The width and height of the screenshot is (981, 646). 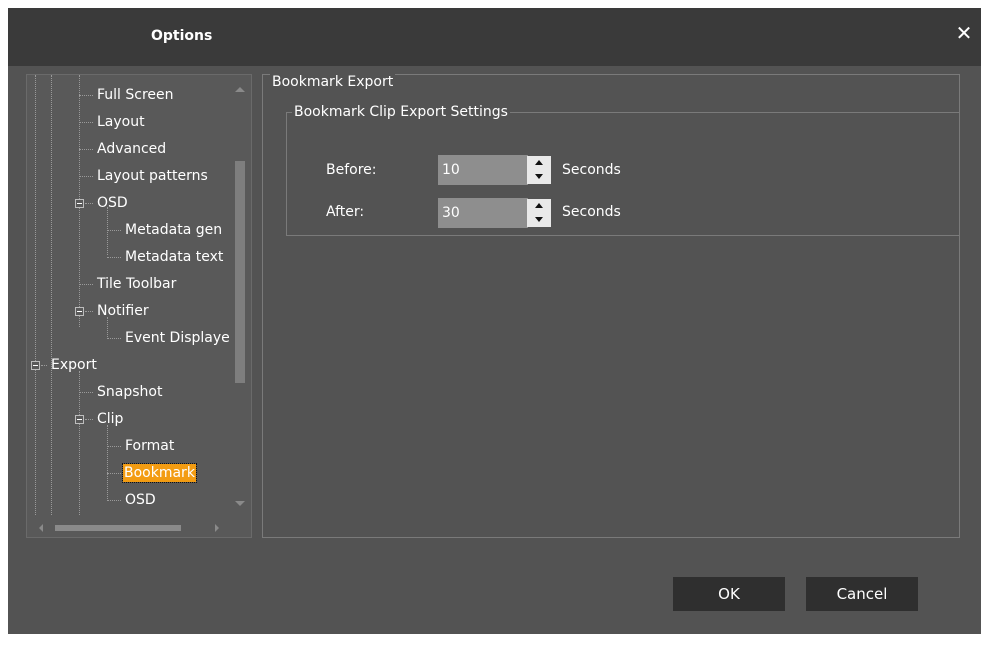 I want to click on after-seconds-input, so click(x=483, y=213).